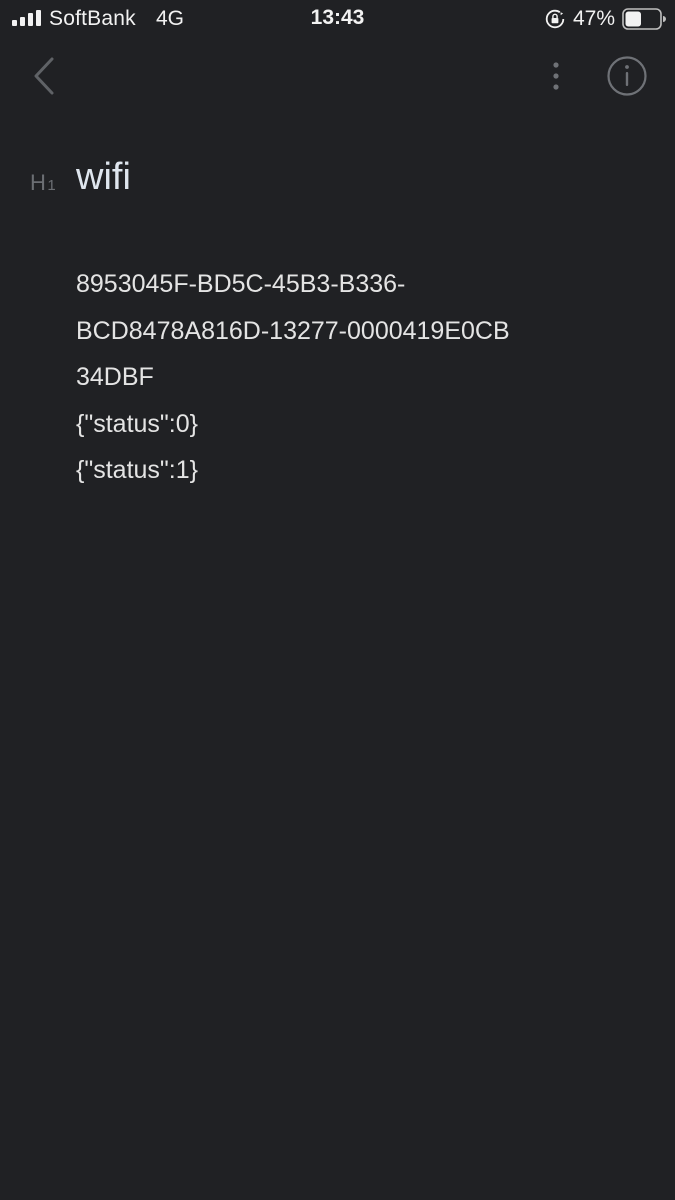 The height and width of the screenshot is (1200, 675). I want to click on note-heading: wifi, so click(103, 177).